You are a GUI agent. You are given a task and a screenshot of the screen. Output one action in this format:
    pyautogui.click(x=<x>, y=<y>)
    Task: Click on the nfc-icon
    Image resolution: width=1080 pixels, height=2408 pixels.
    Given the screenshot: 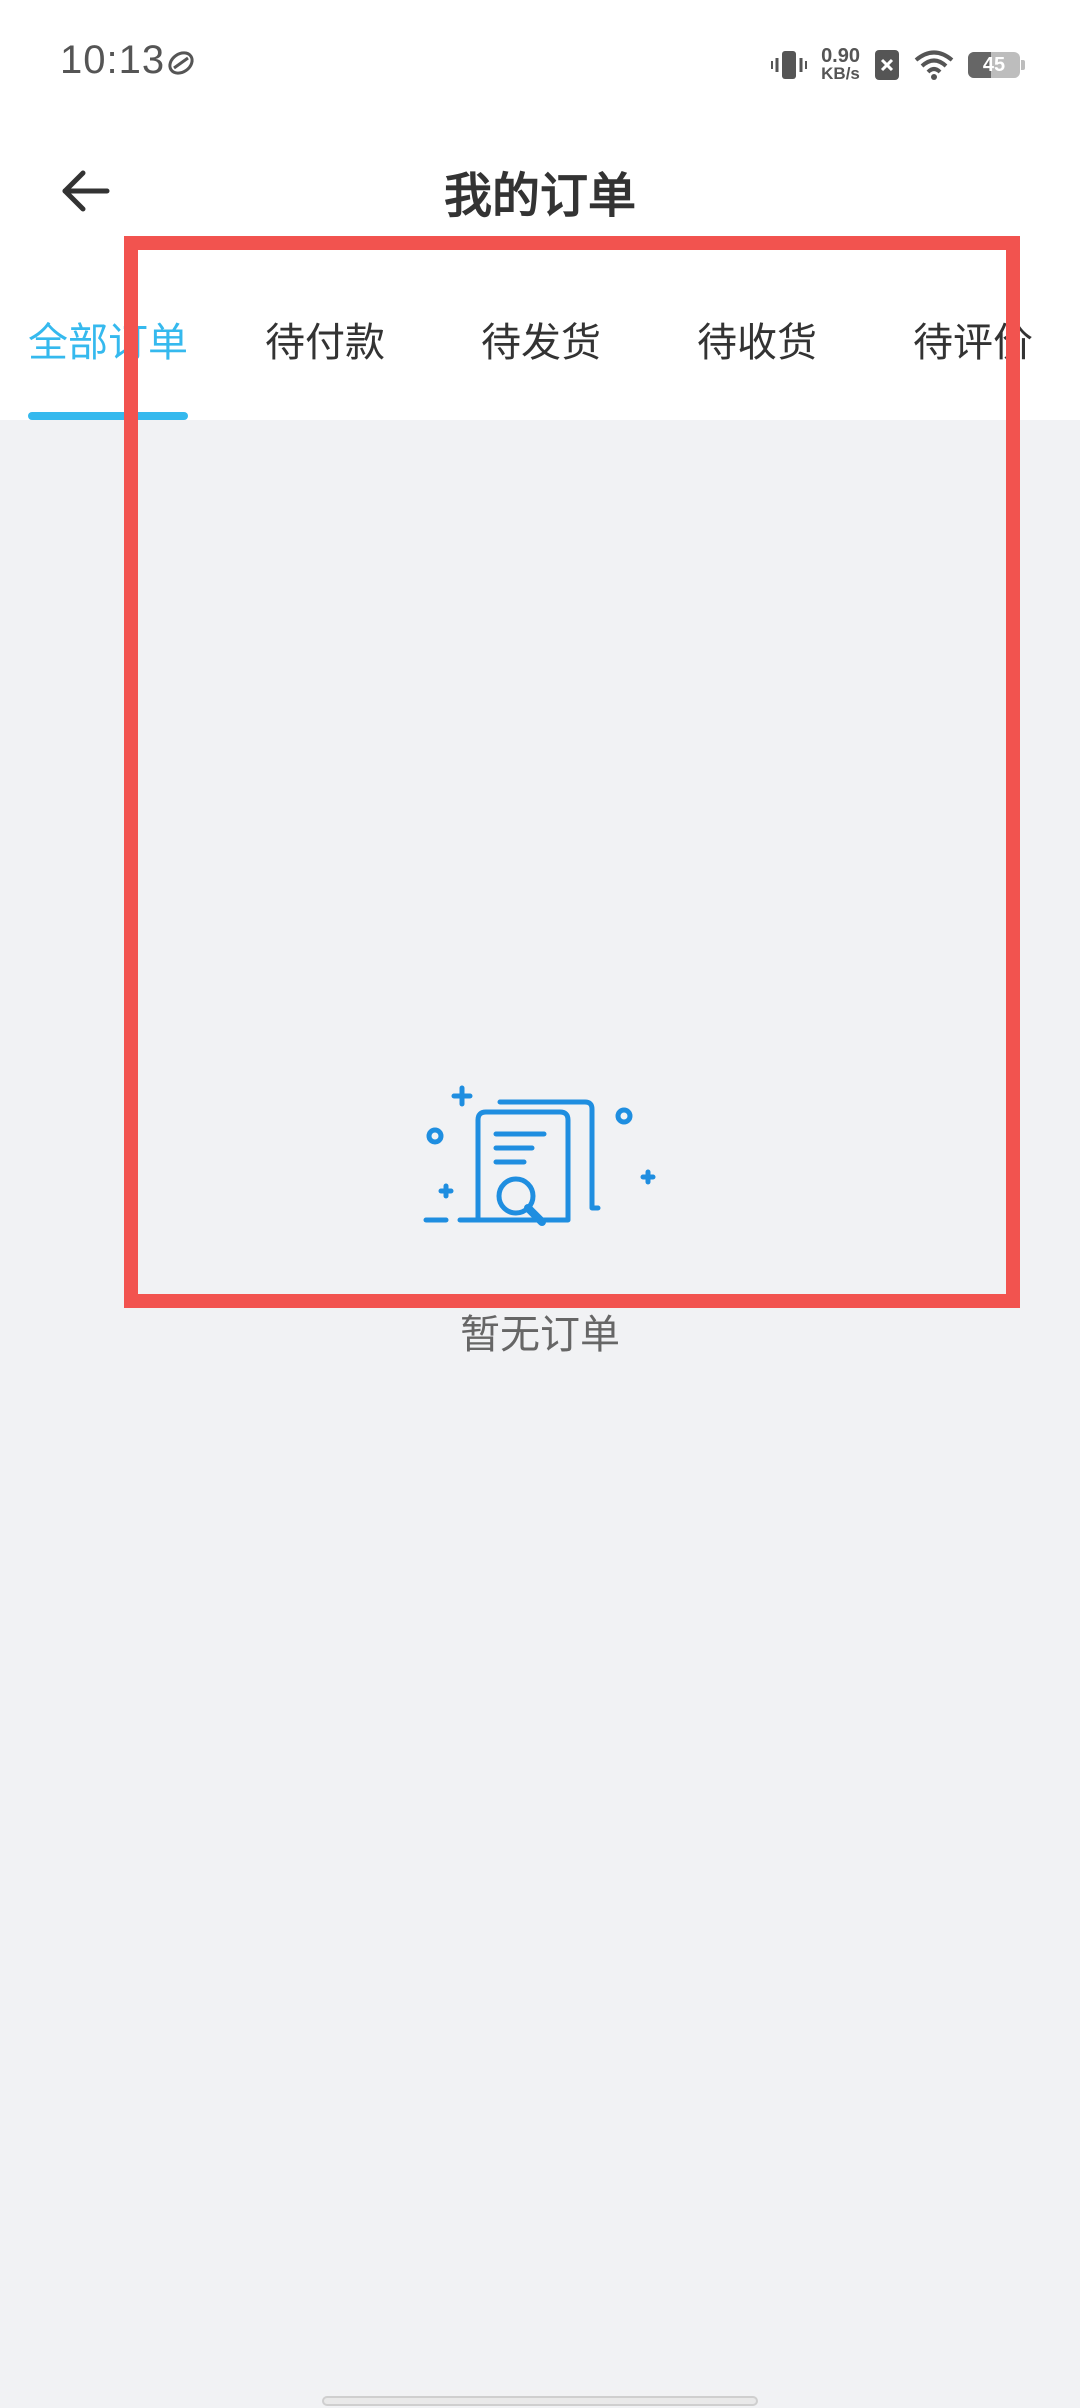 What is the action you would take?
    pyautogui.click(x=181, y=63)
    